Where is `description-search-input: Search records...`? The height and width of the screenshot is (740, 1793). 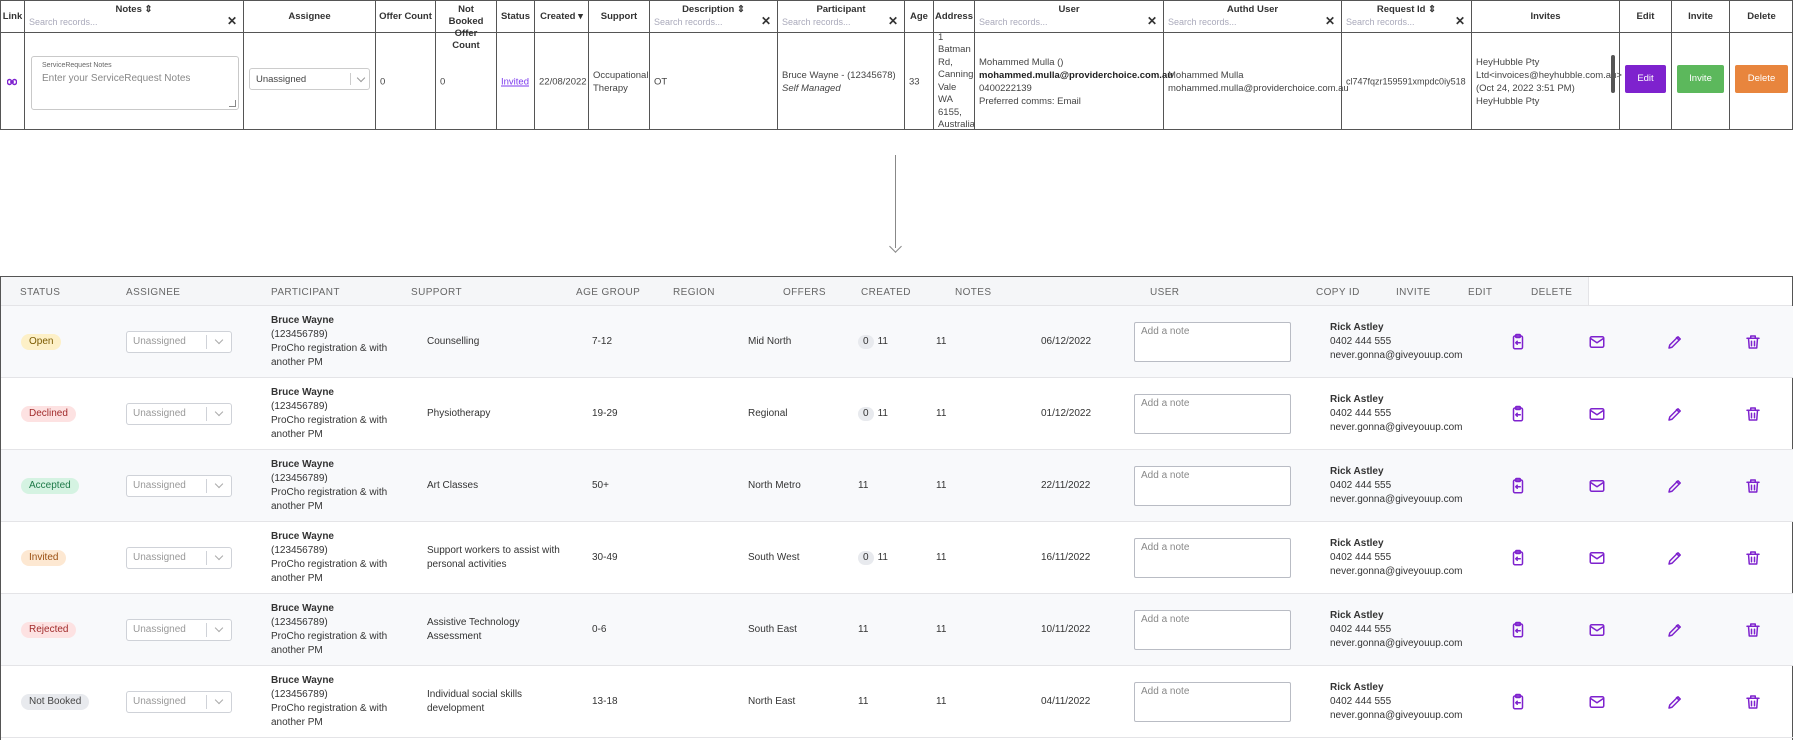
description-search-input: Search records... is located at coordinates (706, 22).